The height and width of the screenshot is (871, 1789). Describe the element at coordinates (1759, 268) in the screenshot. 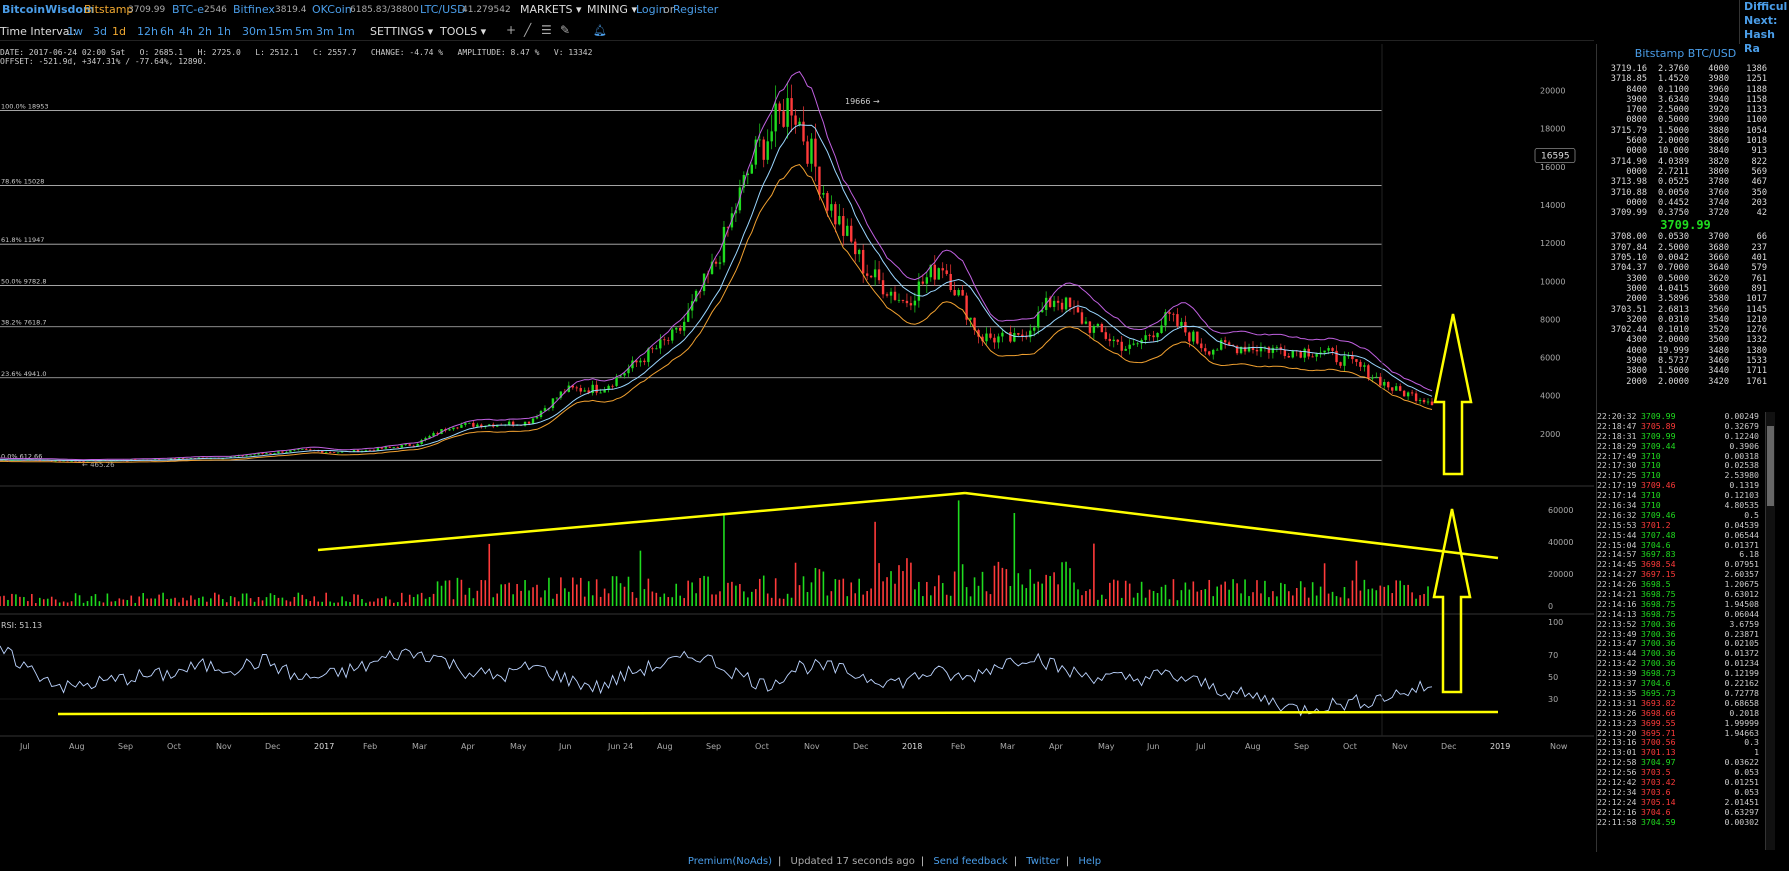

I see `bid-cell: 579` at that location.